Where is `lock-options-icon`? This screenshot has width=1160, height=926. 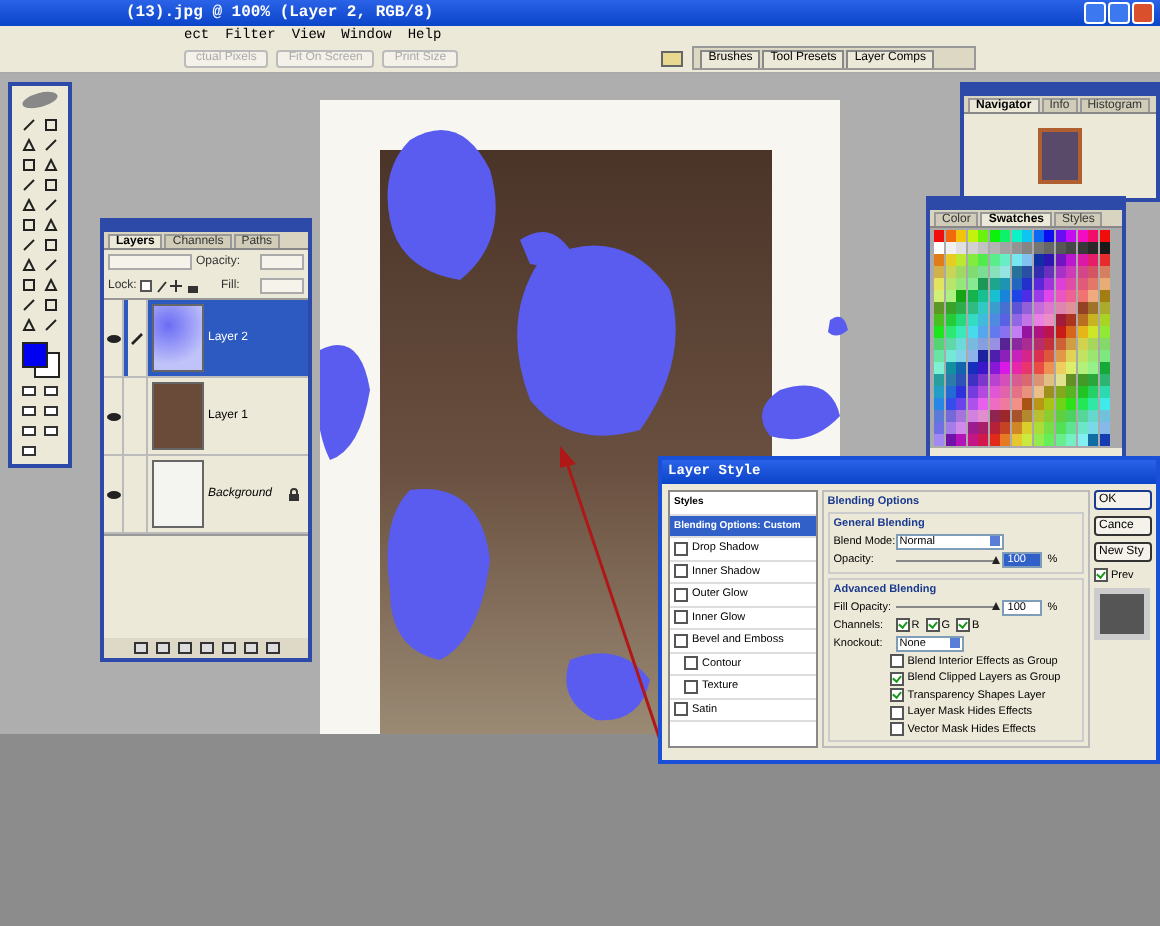 lock-options-icon is located at coordinates (170, 286).